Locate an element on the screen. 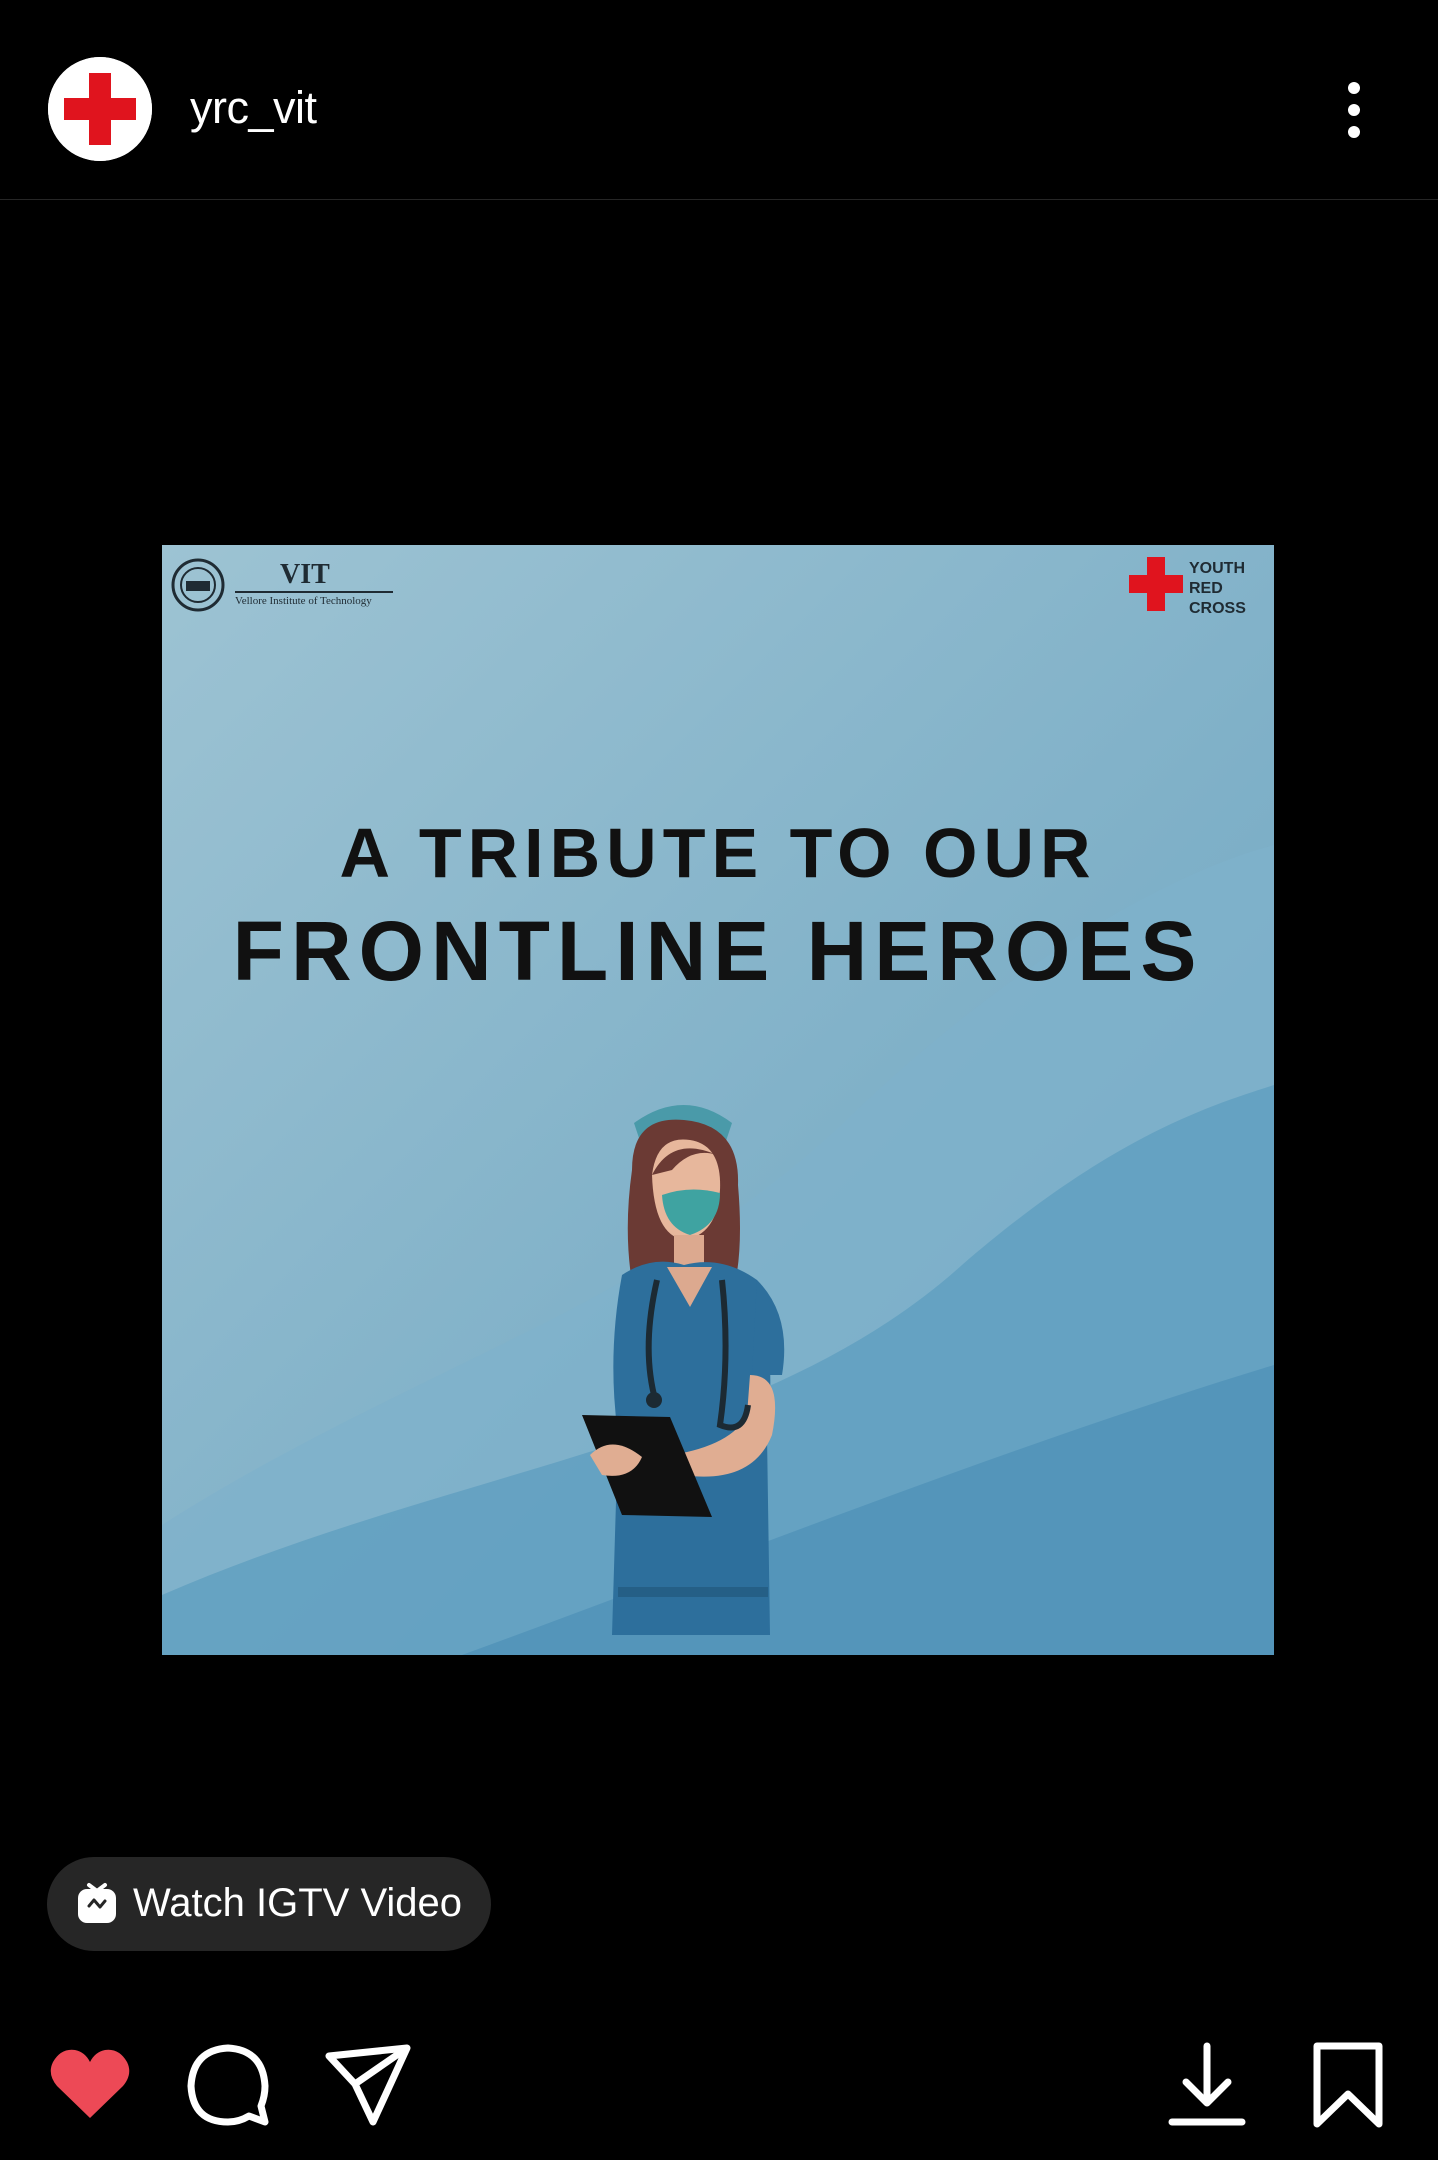 The image size is (1438, 2160). poster-headline-line2: FRONTLINE HEROES is located at coordinates (718, 951).